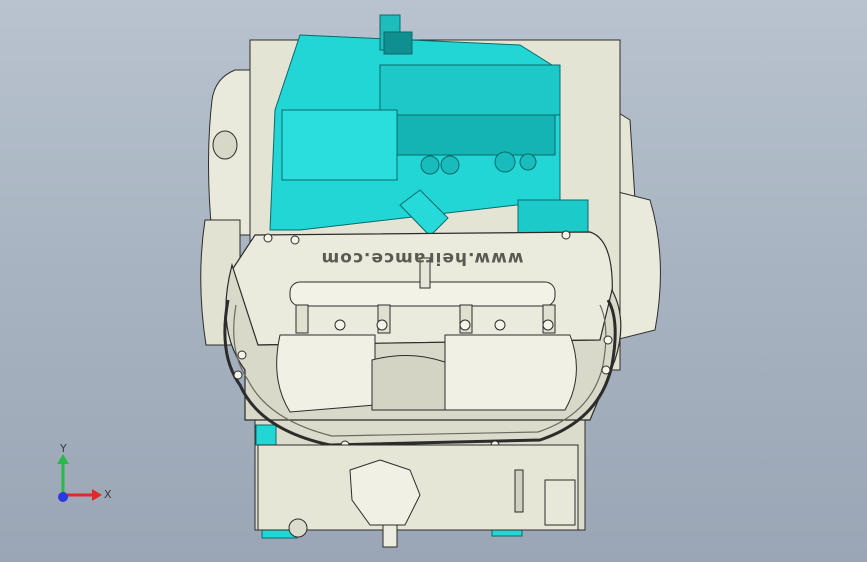  What do you see at coordinates (63, 497) in the screenshot?
I see `z-axis-dot` at bounding box center [63, 497].